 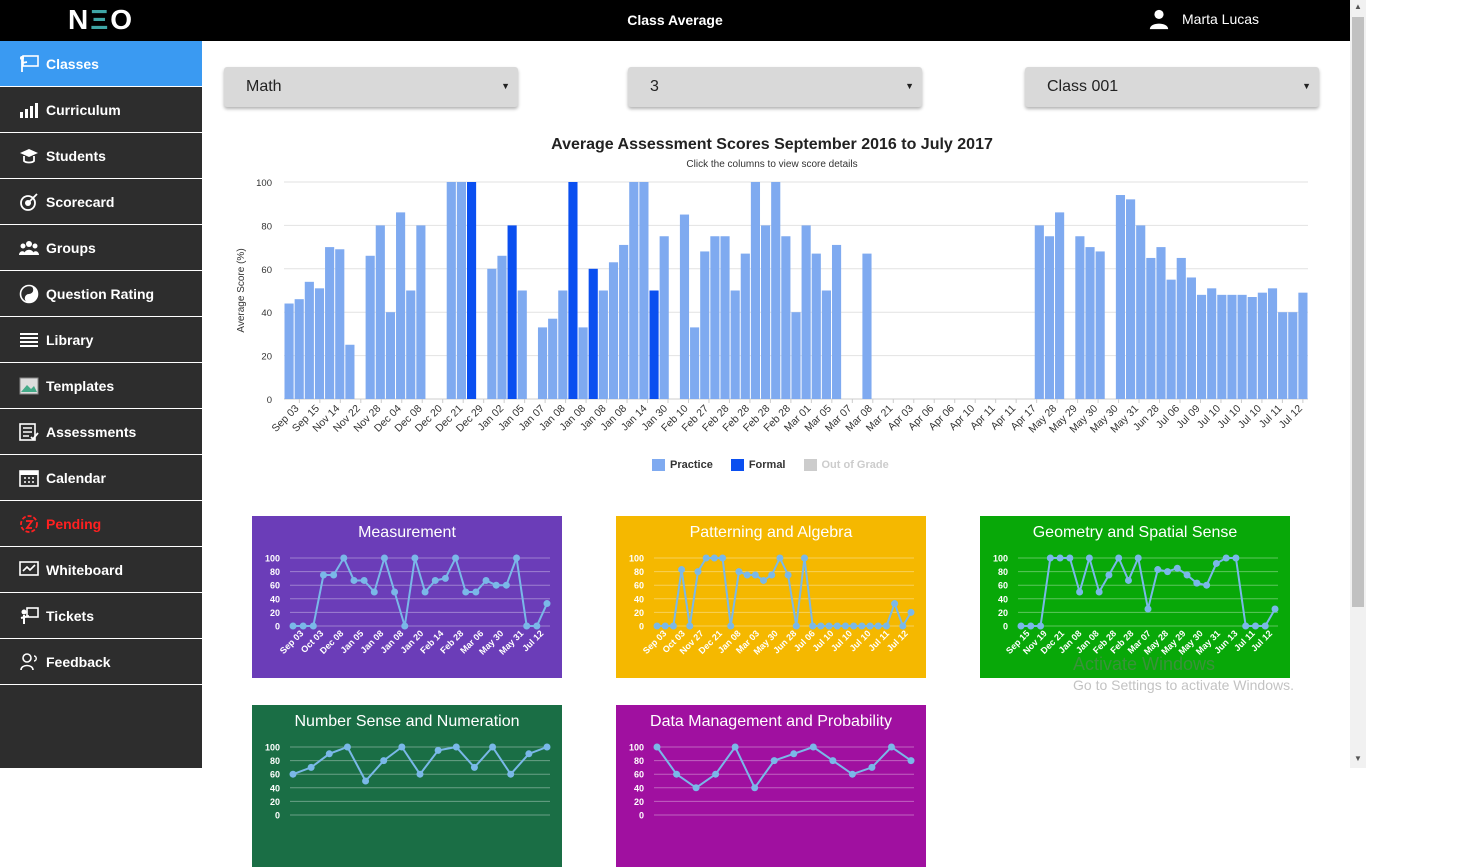 I want to click on card-line-chart: 0 20 40 60 80 100, so click(x=407, y=801).